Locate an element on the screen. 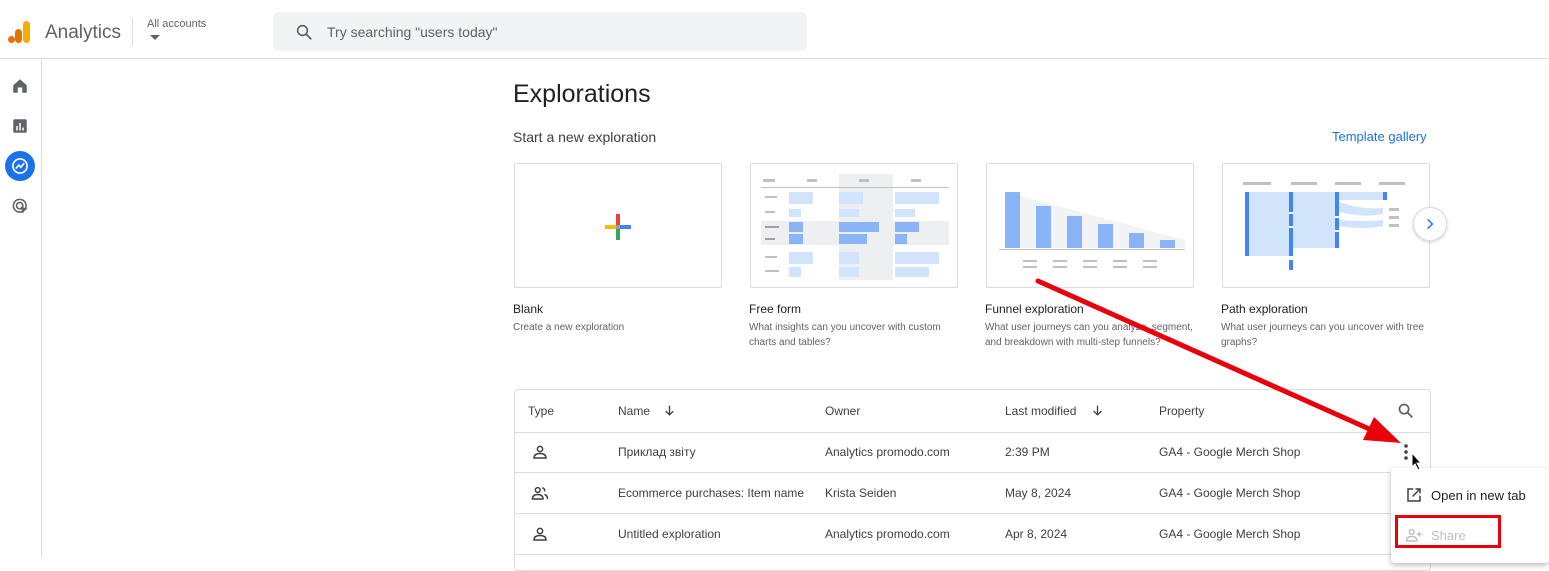 The width and height of the screenshot is (1549, 571). path-thumbnail-icon is located at coordinates (1324, 226).